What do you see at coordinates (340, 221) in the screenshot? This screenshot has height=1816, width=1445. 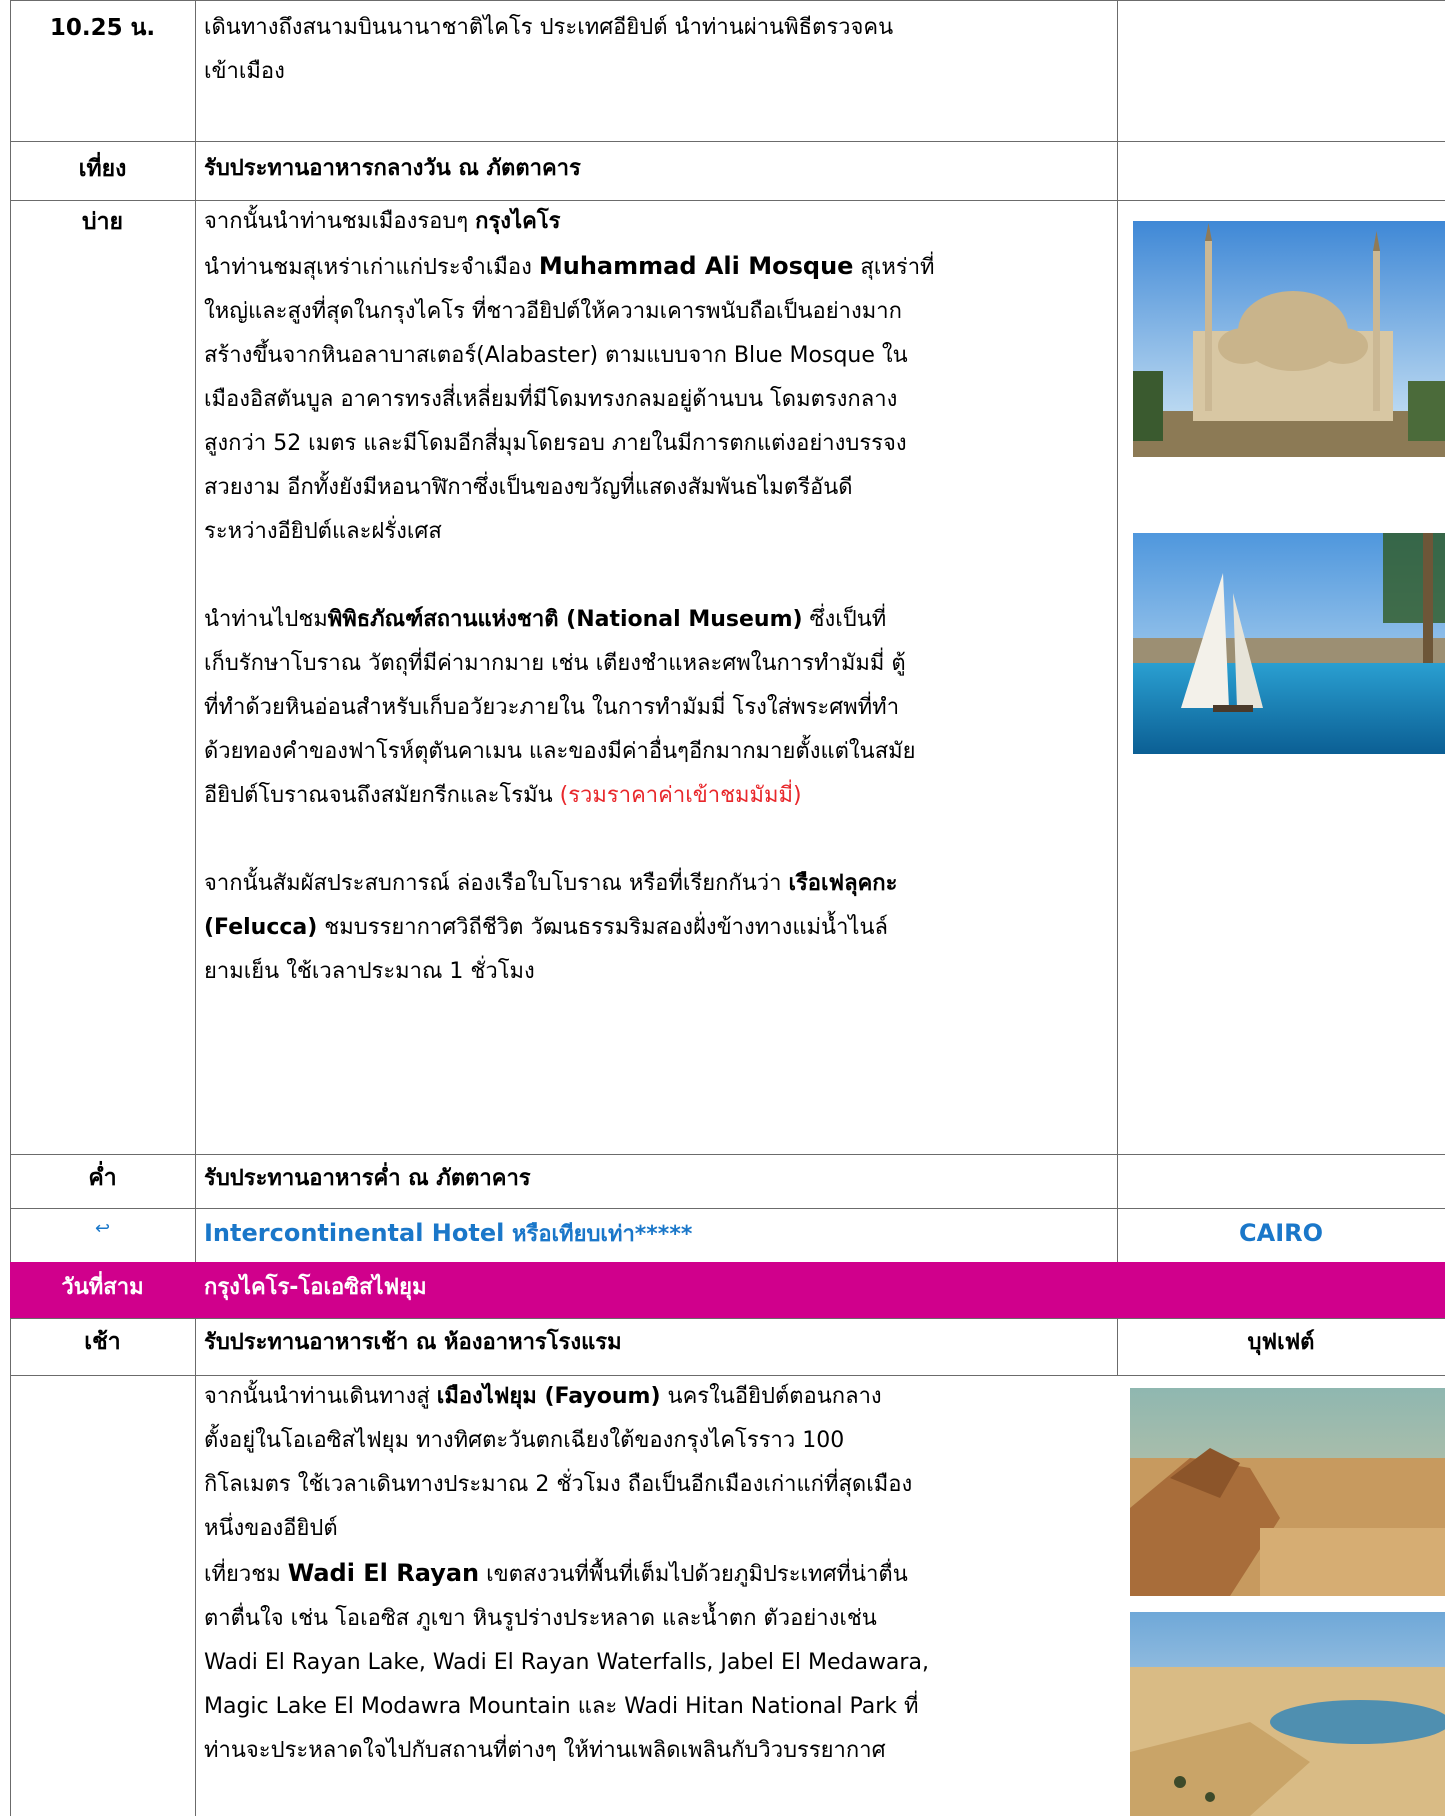 I see `text-span: จากนั้นนำท่านชมเมืองรอบๆ` at bounding box center [340, 221].